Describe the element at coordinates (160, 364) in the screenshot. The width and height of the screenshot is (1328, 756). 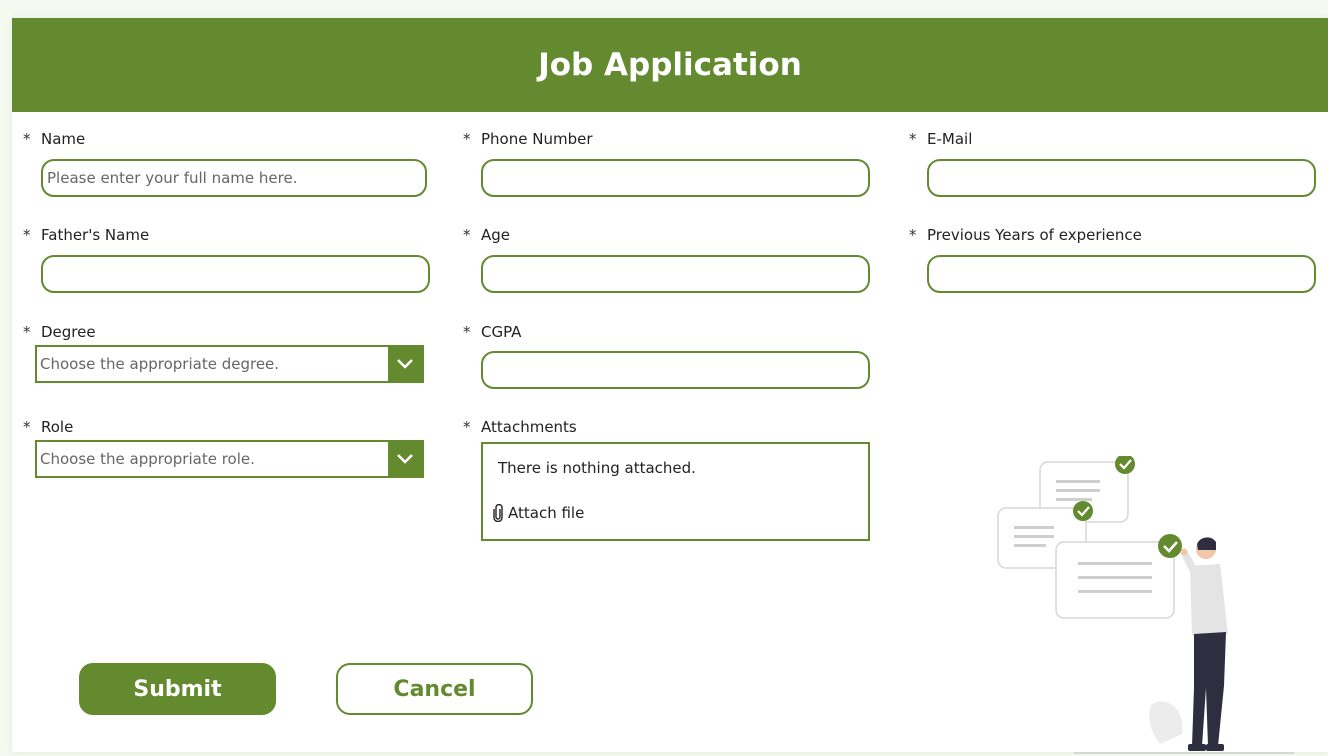
I see `degree-selected-value: Choose the appropriate degree.` at that location.